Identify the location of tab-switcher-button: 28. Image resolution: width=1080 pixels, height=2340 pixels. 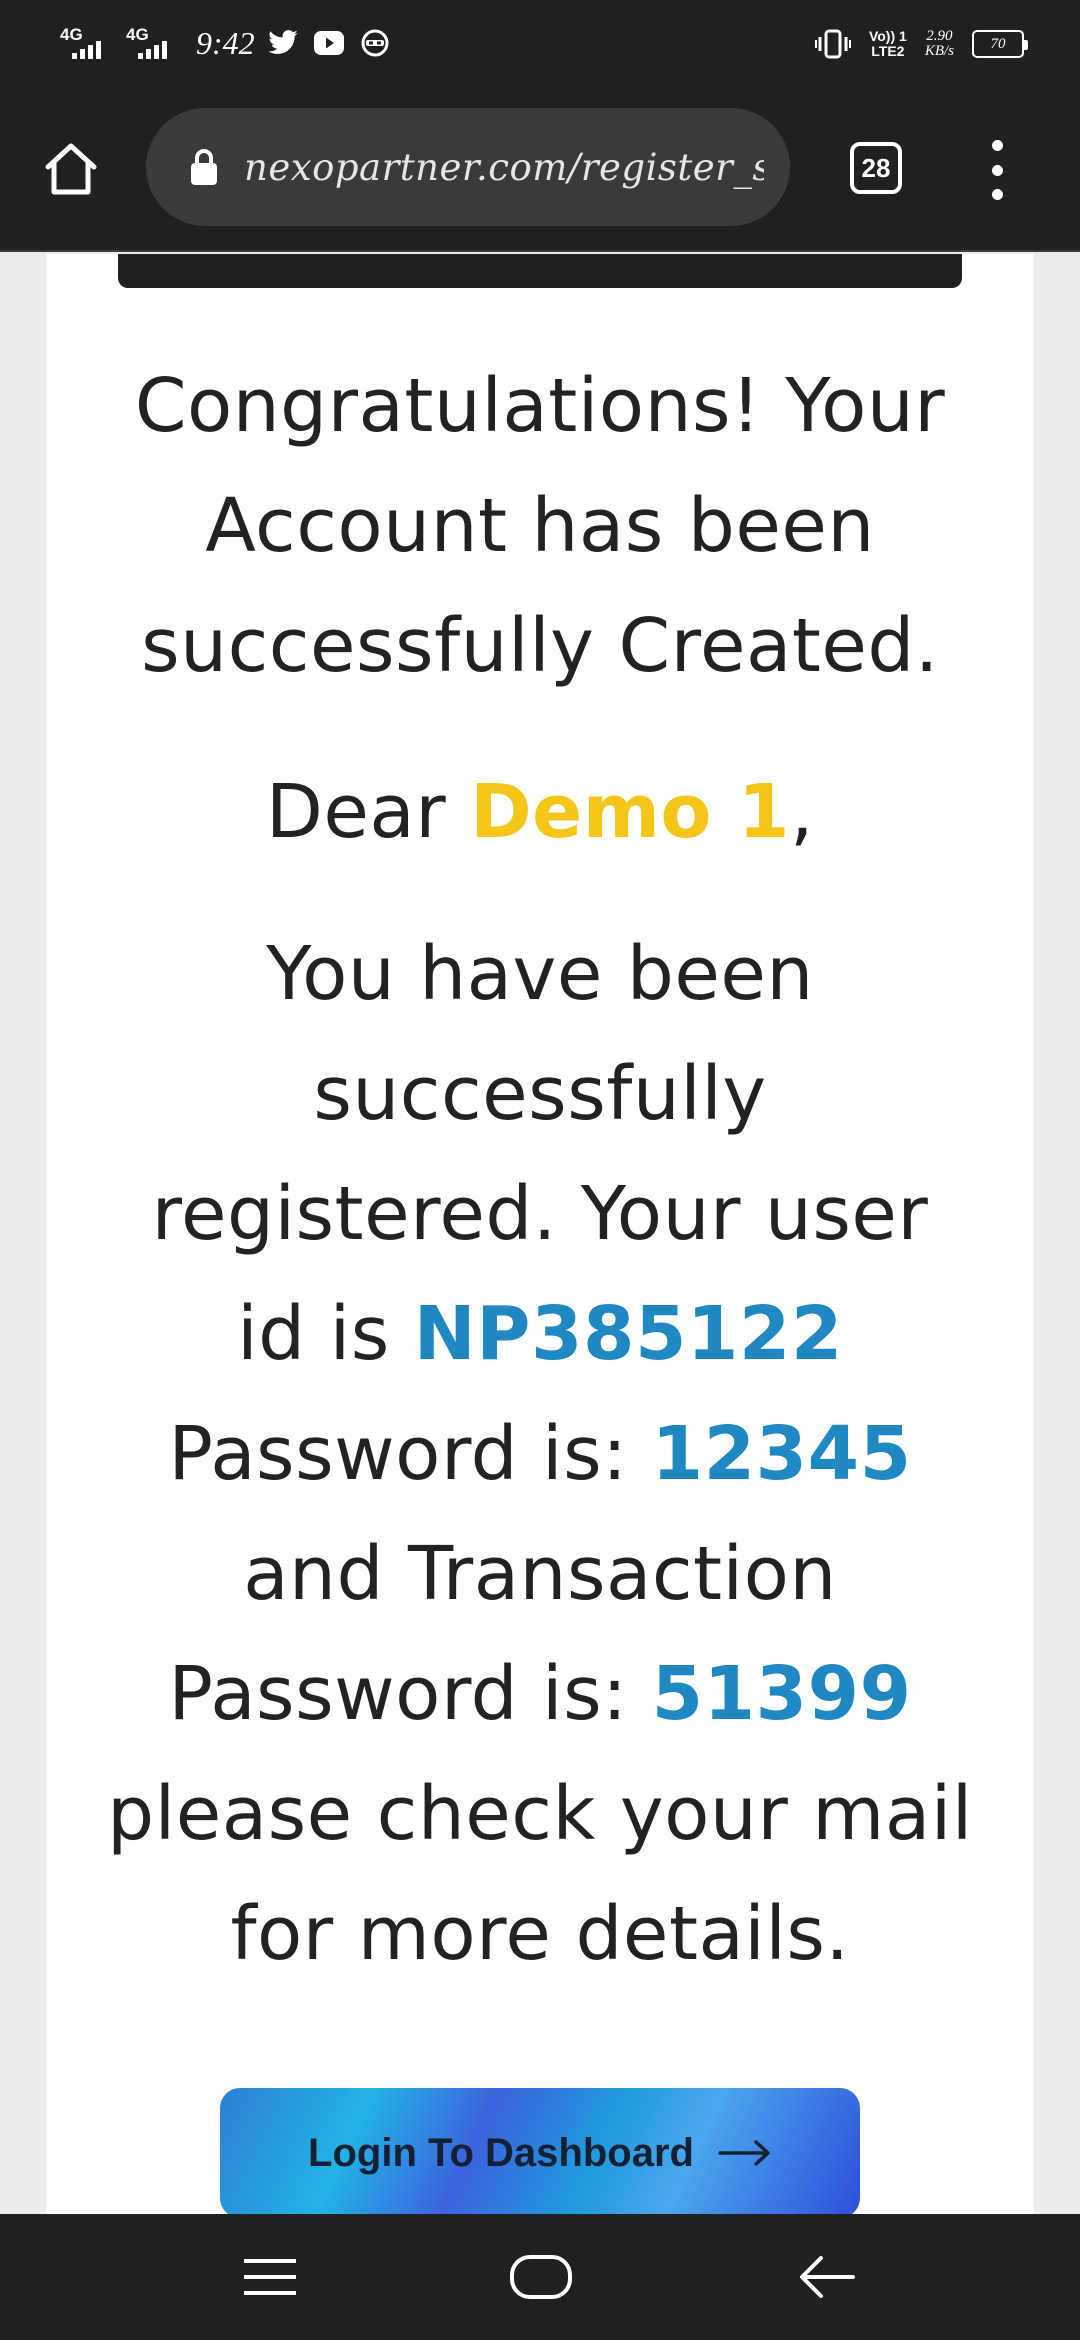
(876, 168).